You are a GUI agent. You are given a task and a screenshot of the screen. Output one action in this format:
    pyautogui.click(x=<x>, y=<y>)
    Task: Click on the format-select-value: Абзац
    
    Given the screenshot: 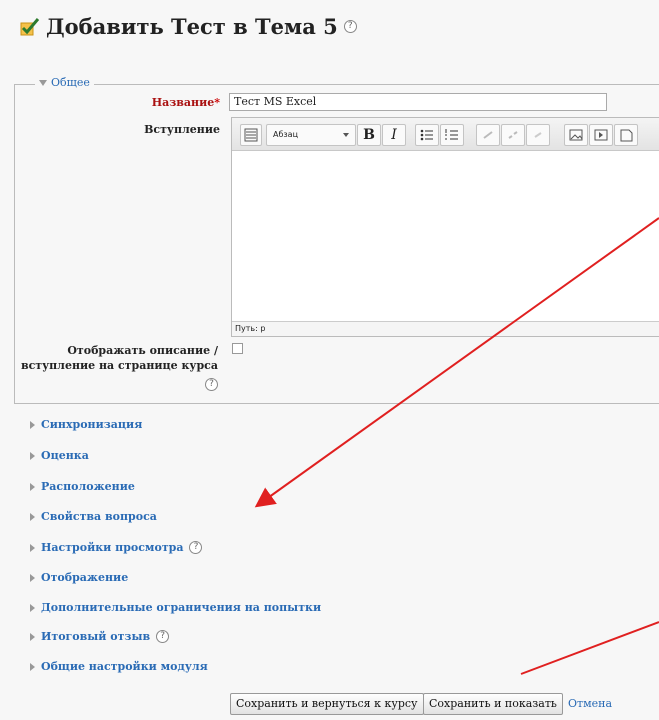 What is the action you would take?
    pyautogui.click(x=286, y=134)
    